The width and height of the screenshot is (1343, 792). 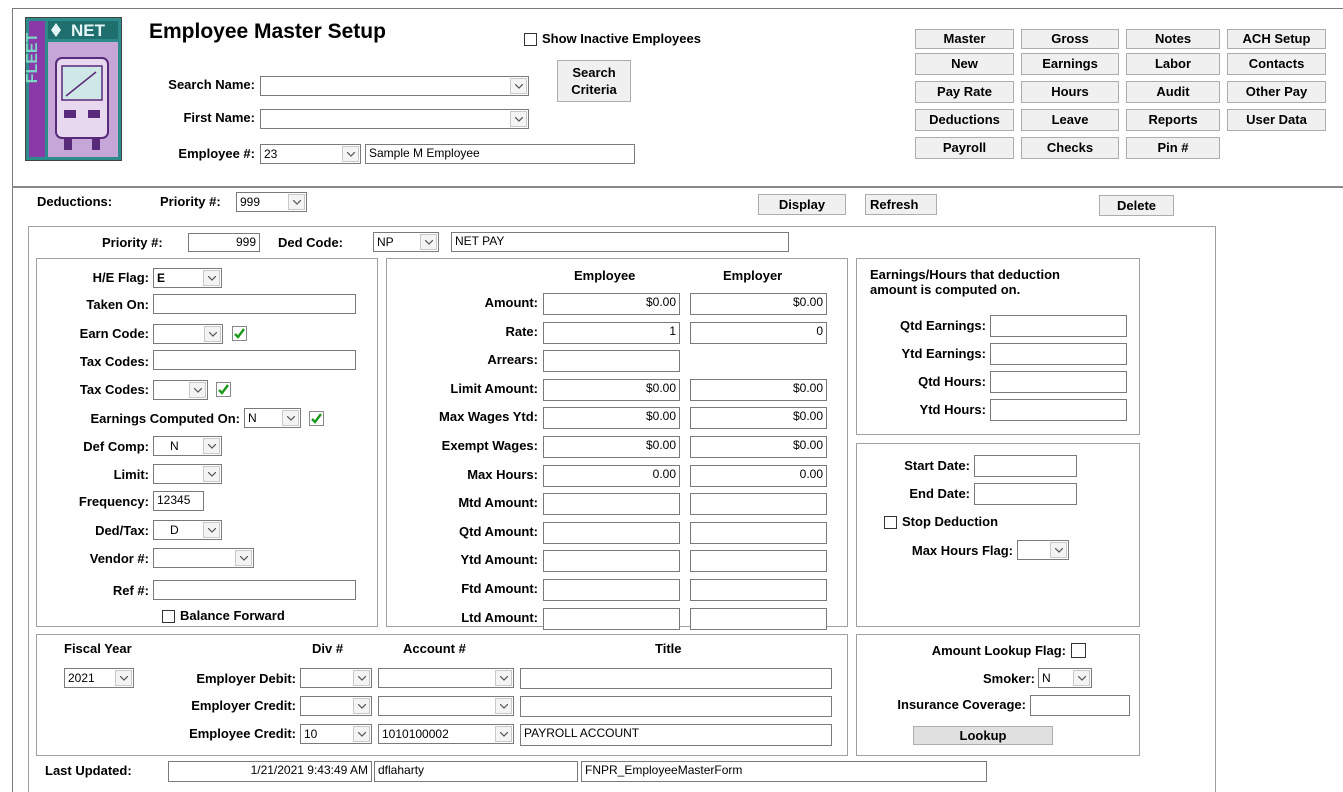 I want to click on insurance-coverage-field, so click(x=1080, y=705).